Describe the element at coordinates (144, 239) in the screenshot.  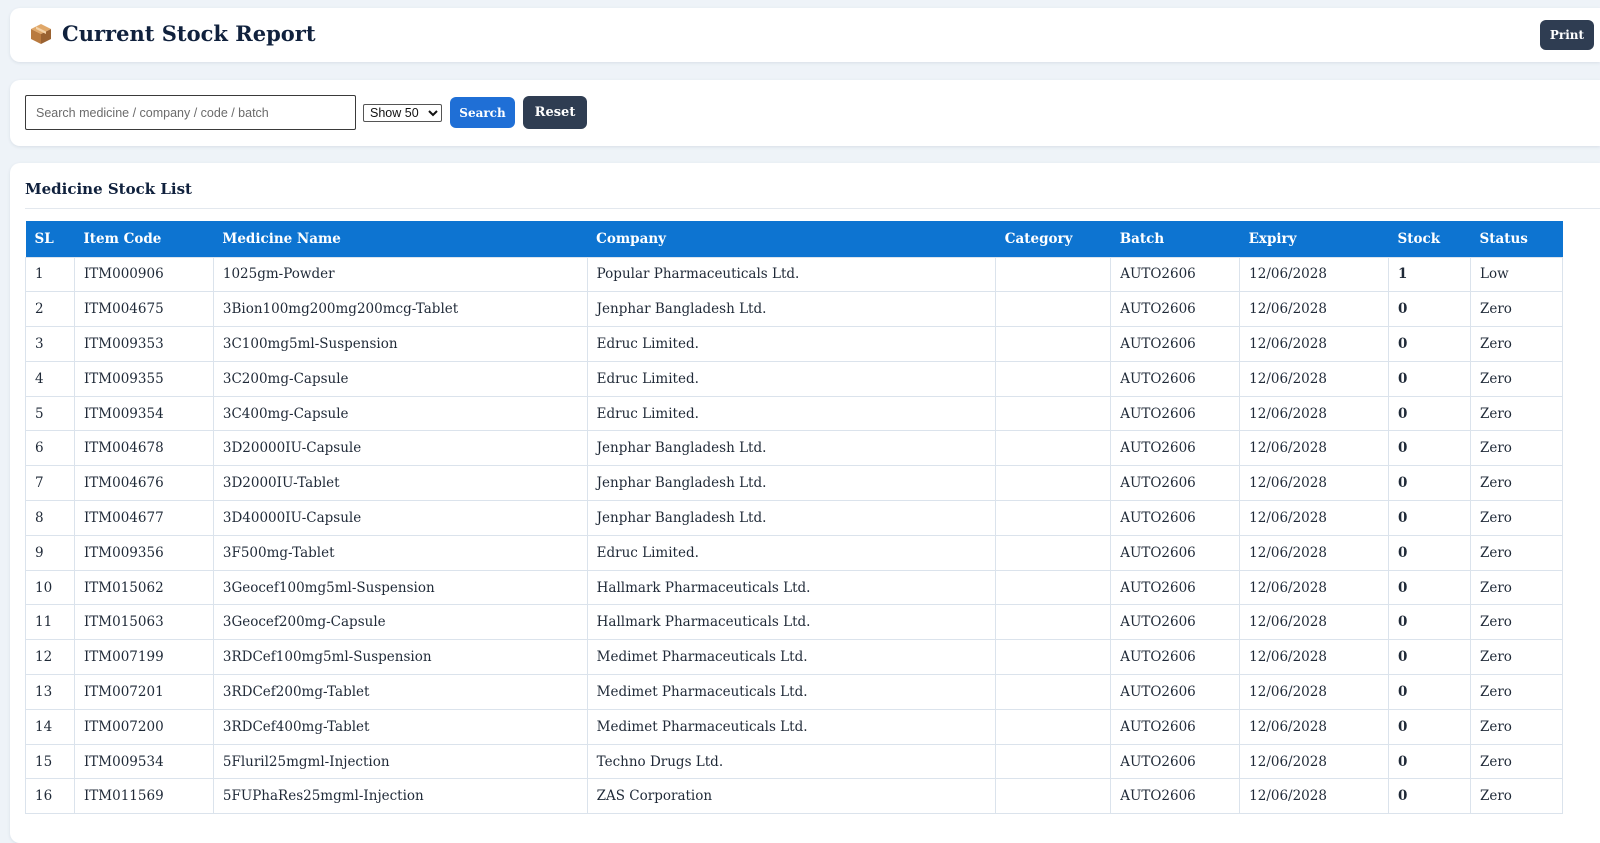
I see `column-header-item-code: Item Code` at that location.